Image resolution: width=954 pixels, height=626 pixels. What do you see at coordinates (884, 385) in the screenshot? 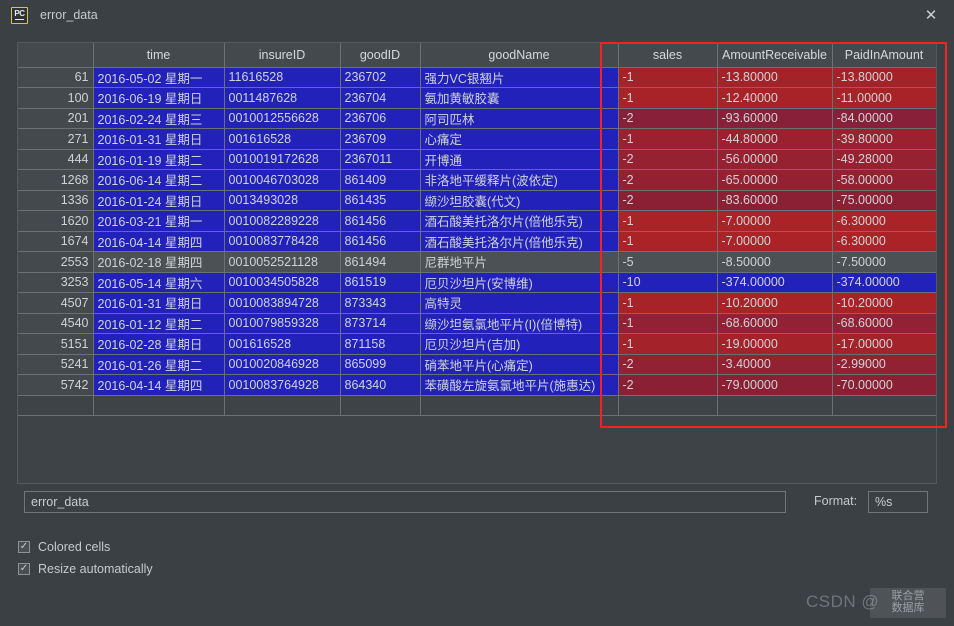
I see `cell-paidinamount: -70.00000` at bounding box center [884, 385].